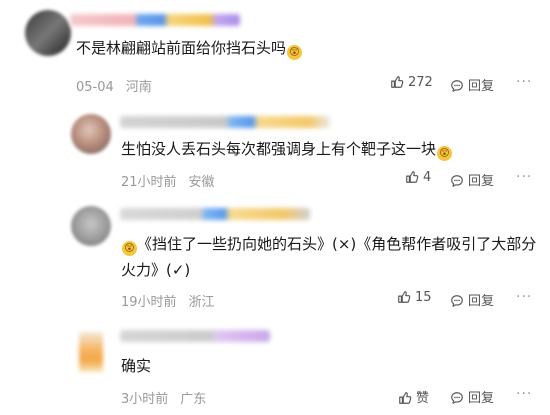 The width and height of the screenshot is (550, 415). What do you see at coordinates (189, 48) in the screenshot?
I see `comment-text: 不是林翩翩站前面给你挡石头吗 😲` at bounding box center [189, 48].